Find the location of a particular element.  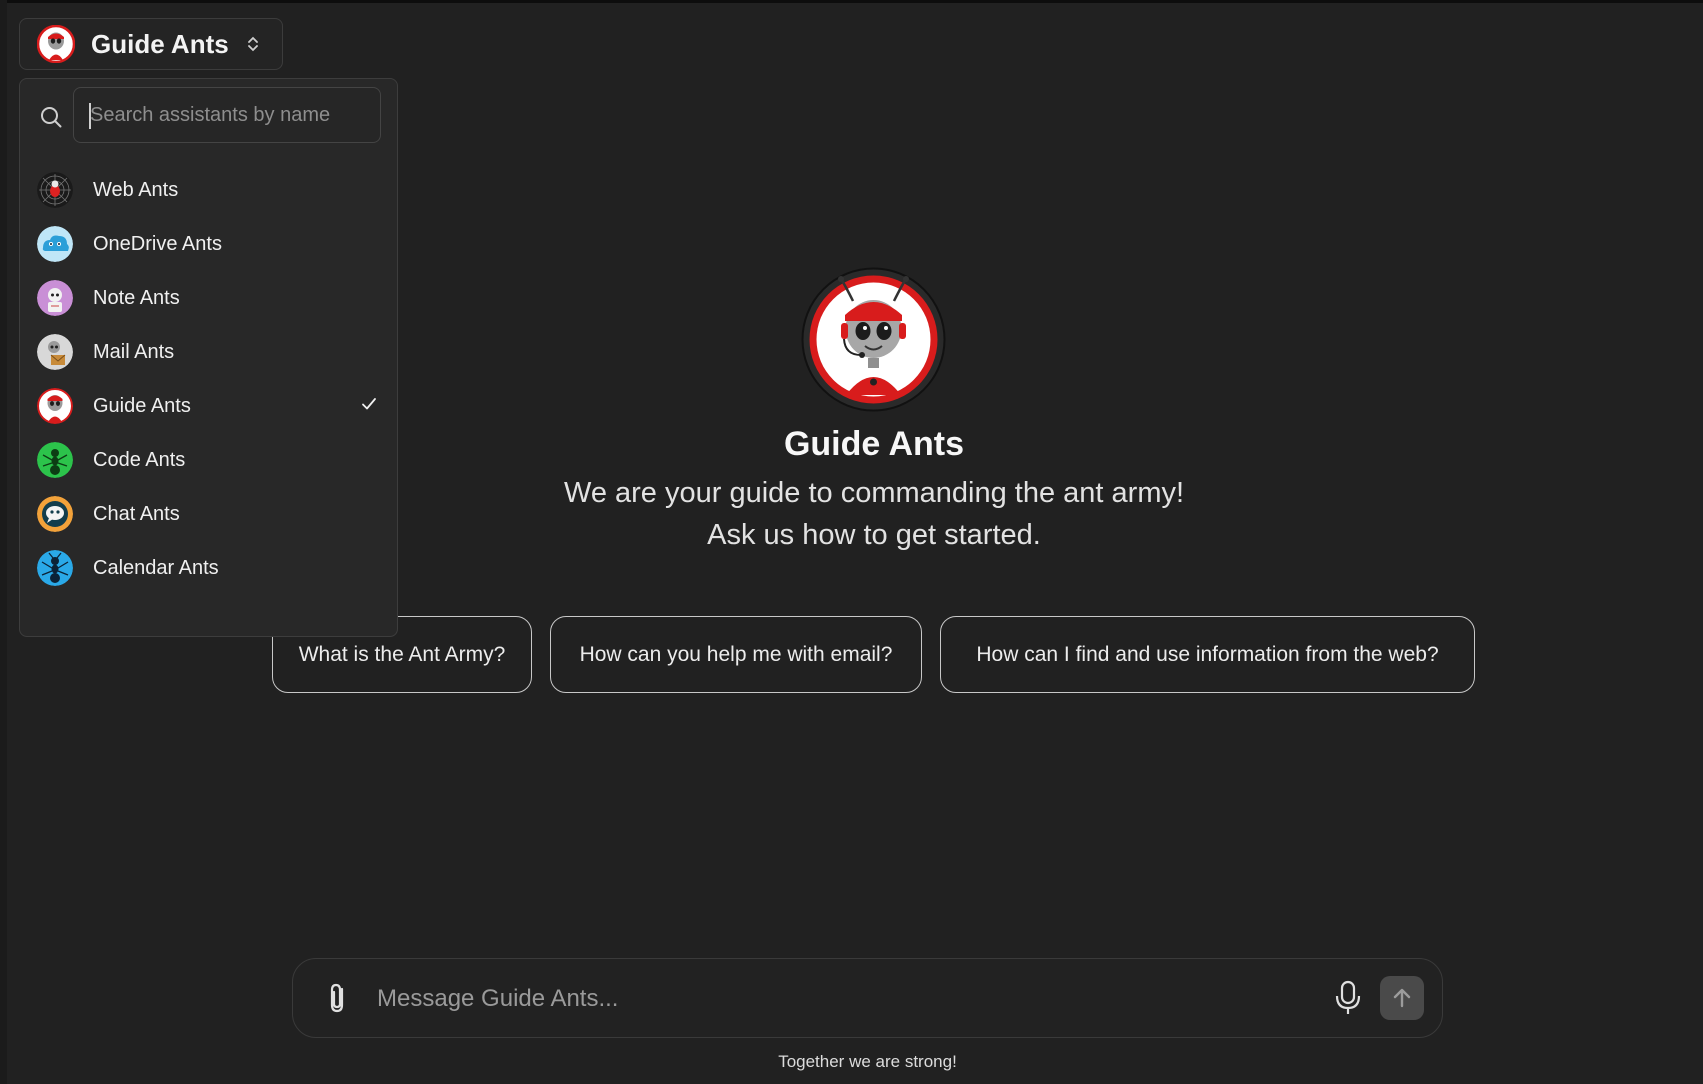

assistant-item-label: Web Ants is located at coordinates (136, 189).